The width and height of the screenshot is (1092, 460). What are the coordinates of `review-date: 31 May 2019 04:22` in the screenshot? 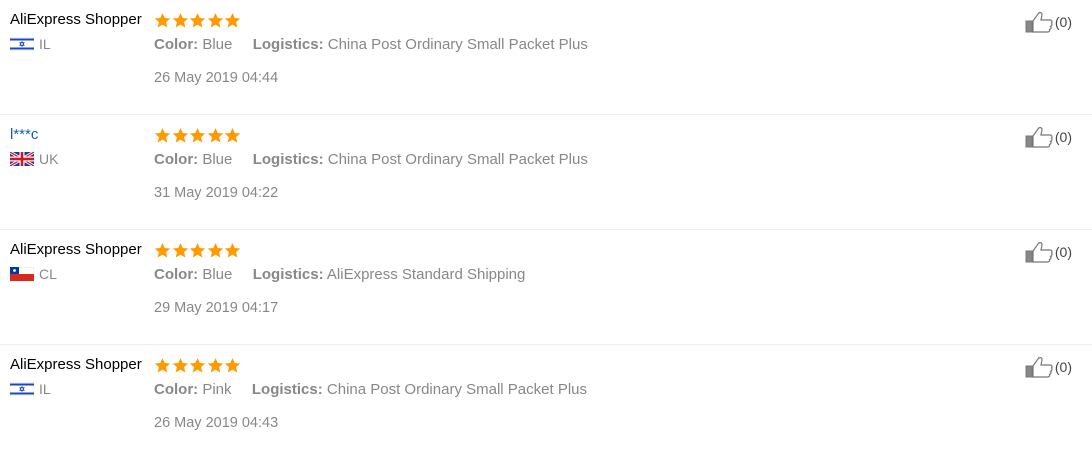 It's located at (216, 193).